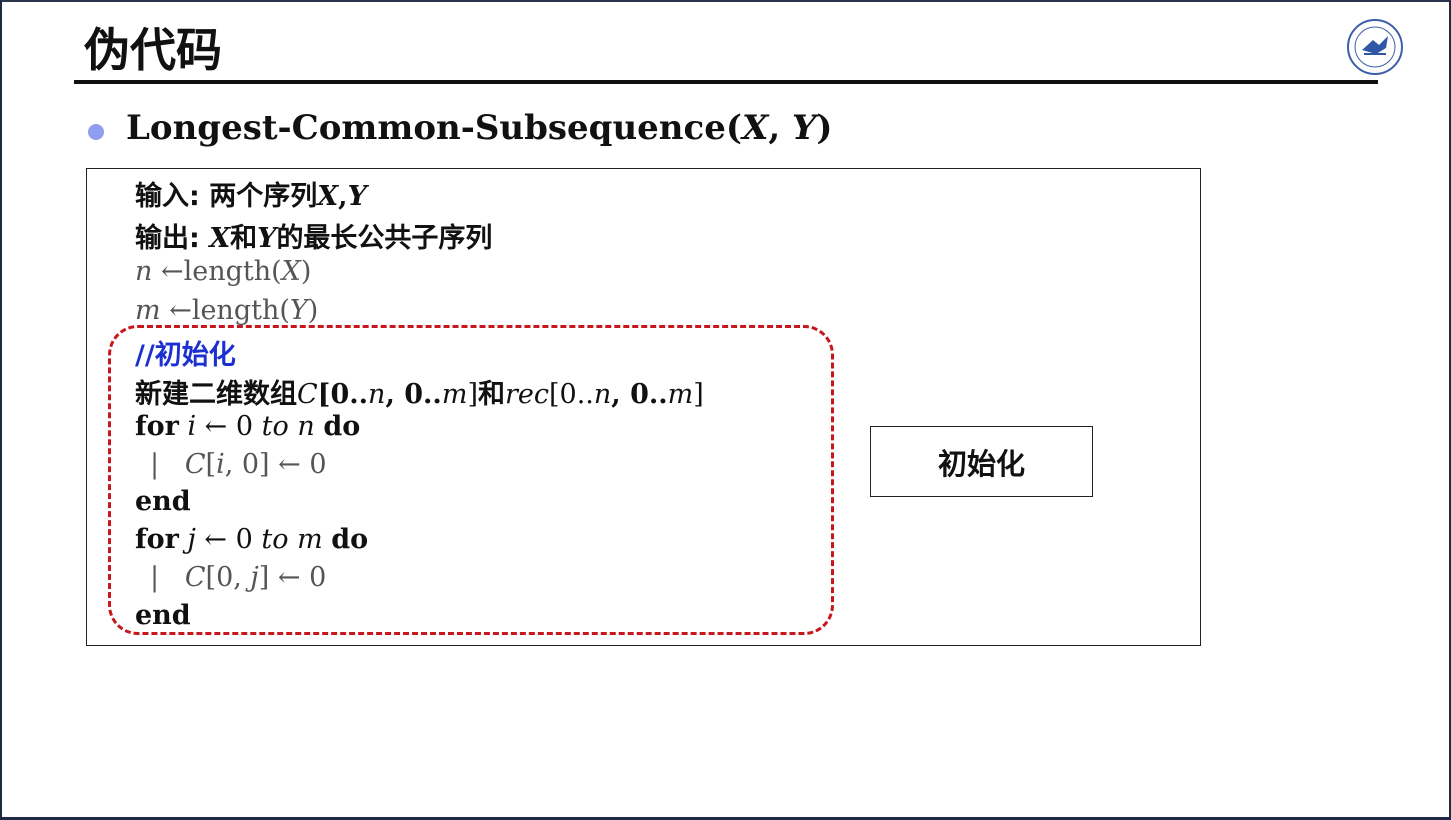 Image resolution: width=1451 pixels, height=820 pixels. Describe the element at coordinates (479, 128) in the screenshot. I see `bullet-heading: Longest-Common-Subsequence(X, Y)` at that location.